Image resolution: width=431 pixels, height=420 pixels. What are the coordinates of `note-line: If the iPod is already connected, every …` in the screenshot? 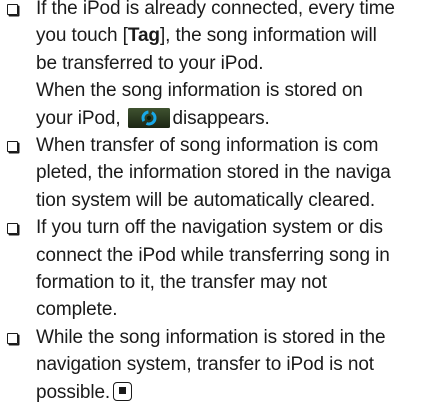 It's located at (215, 9).